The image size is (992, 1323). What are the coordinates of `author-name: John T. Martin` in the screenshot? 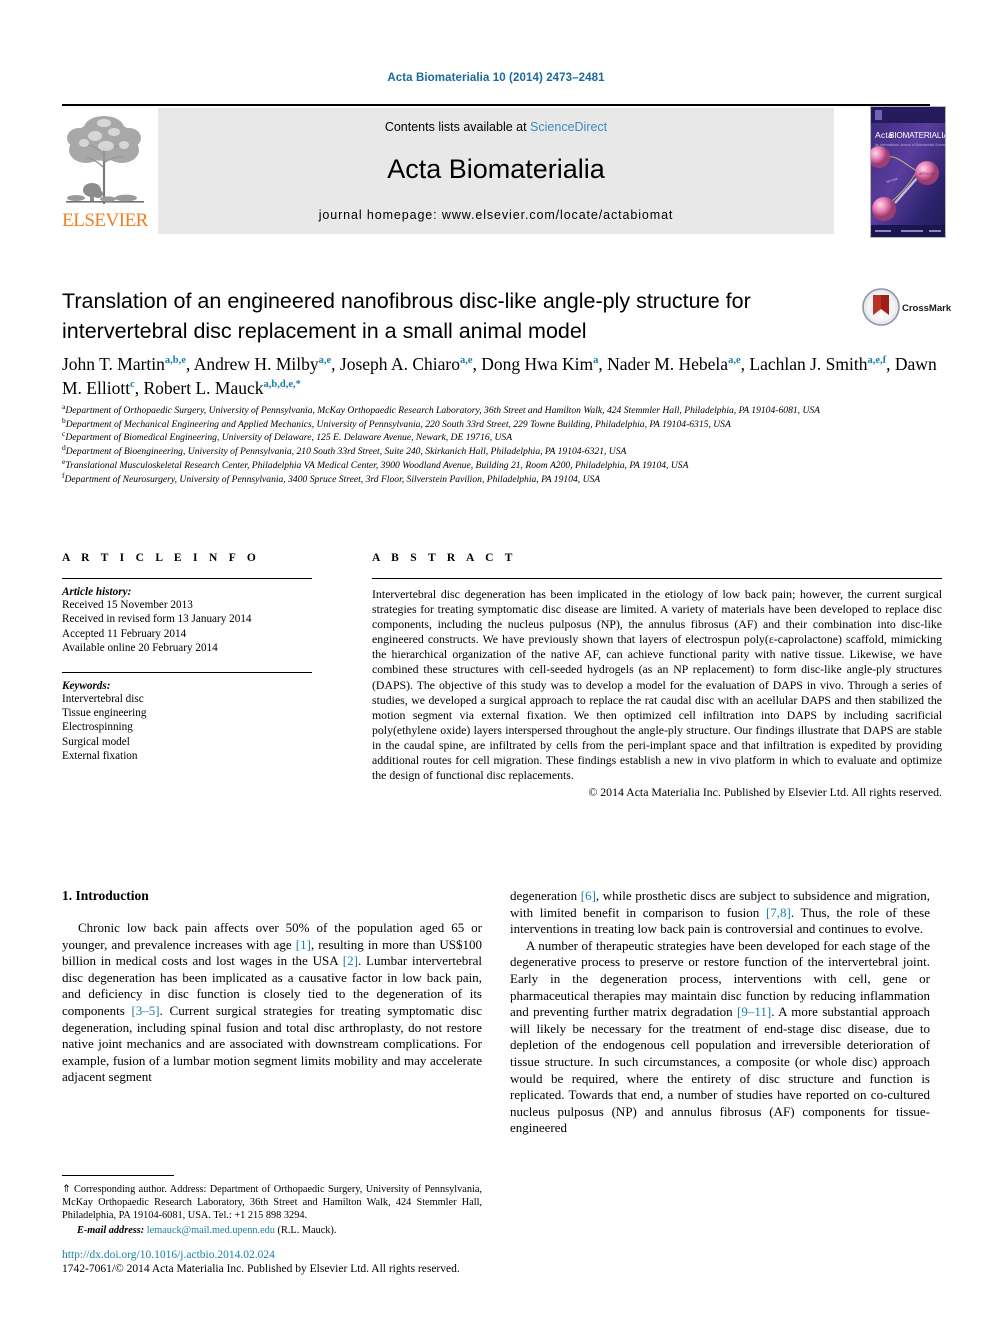 It's located at (113, 364).